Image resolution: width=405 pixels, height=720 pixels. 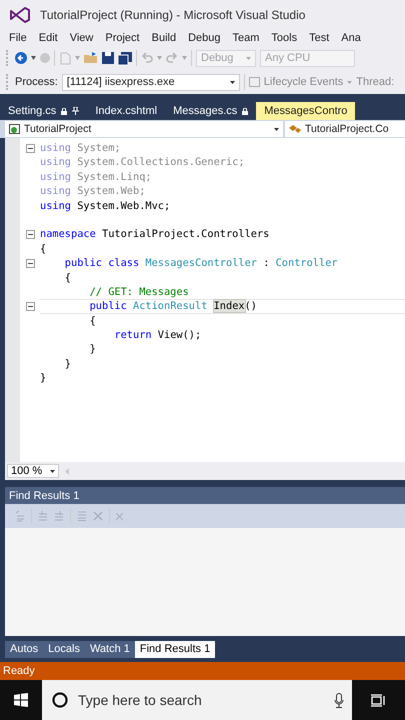 I want to click on type-dropdown: TutorialProject.Co, so click(x=345, y=129).